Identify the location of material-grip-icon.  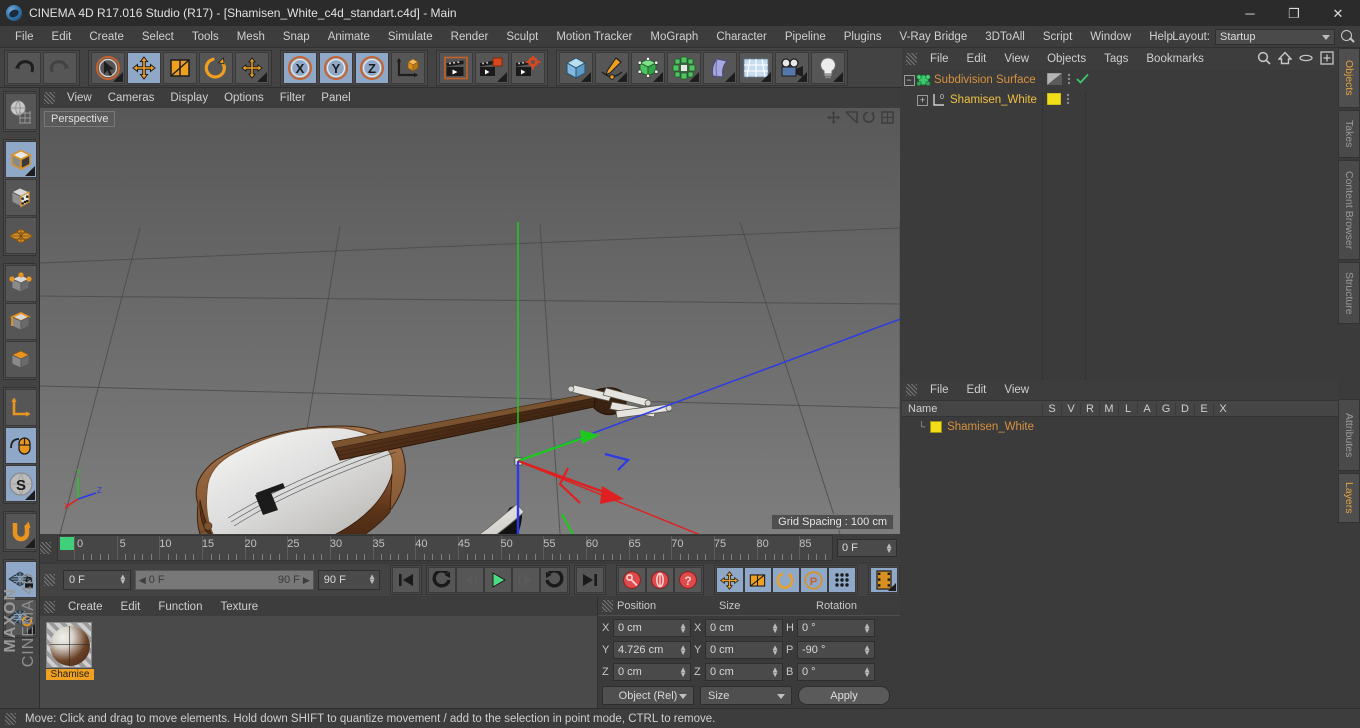
(49, 606).